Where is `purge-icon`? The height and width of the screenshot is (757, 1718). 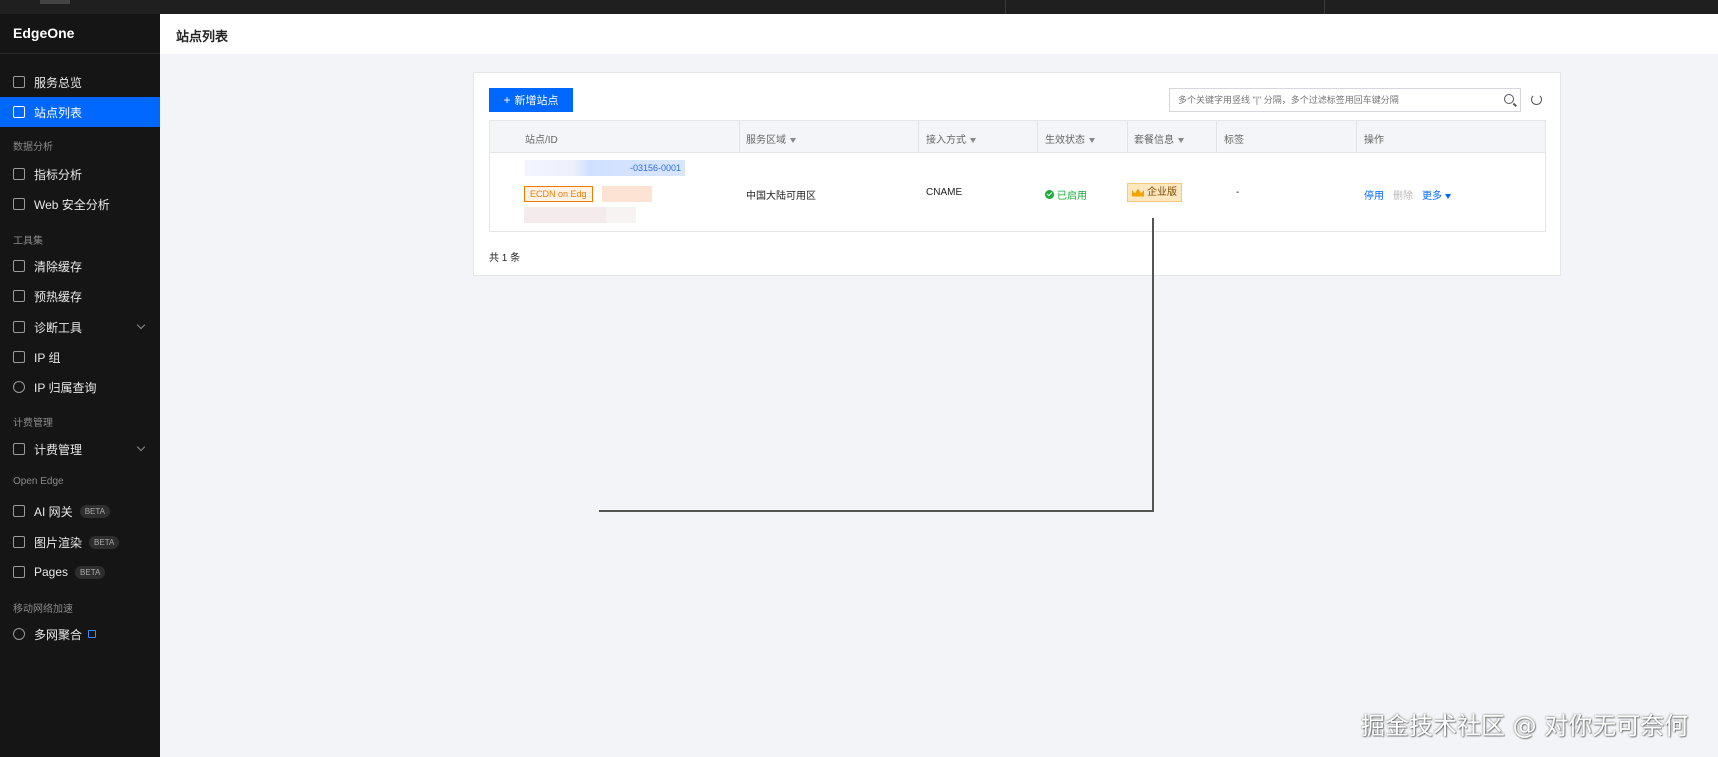 purge-icon is located at coordinates (19, 266).